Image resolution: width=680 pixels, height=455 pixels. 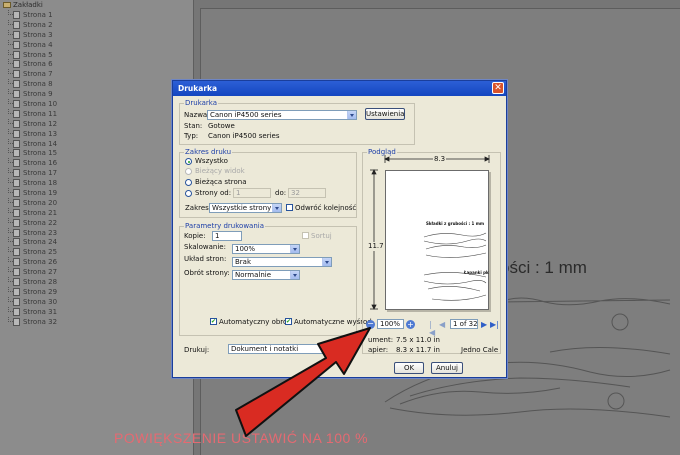 What do you see at coordinates (40, 123) in the screenshot?
I see `bookmark-label: Strona 12` at bounding box center [40, 123].